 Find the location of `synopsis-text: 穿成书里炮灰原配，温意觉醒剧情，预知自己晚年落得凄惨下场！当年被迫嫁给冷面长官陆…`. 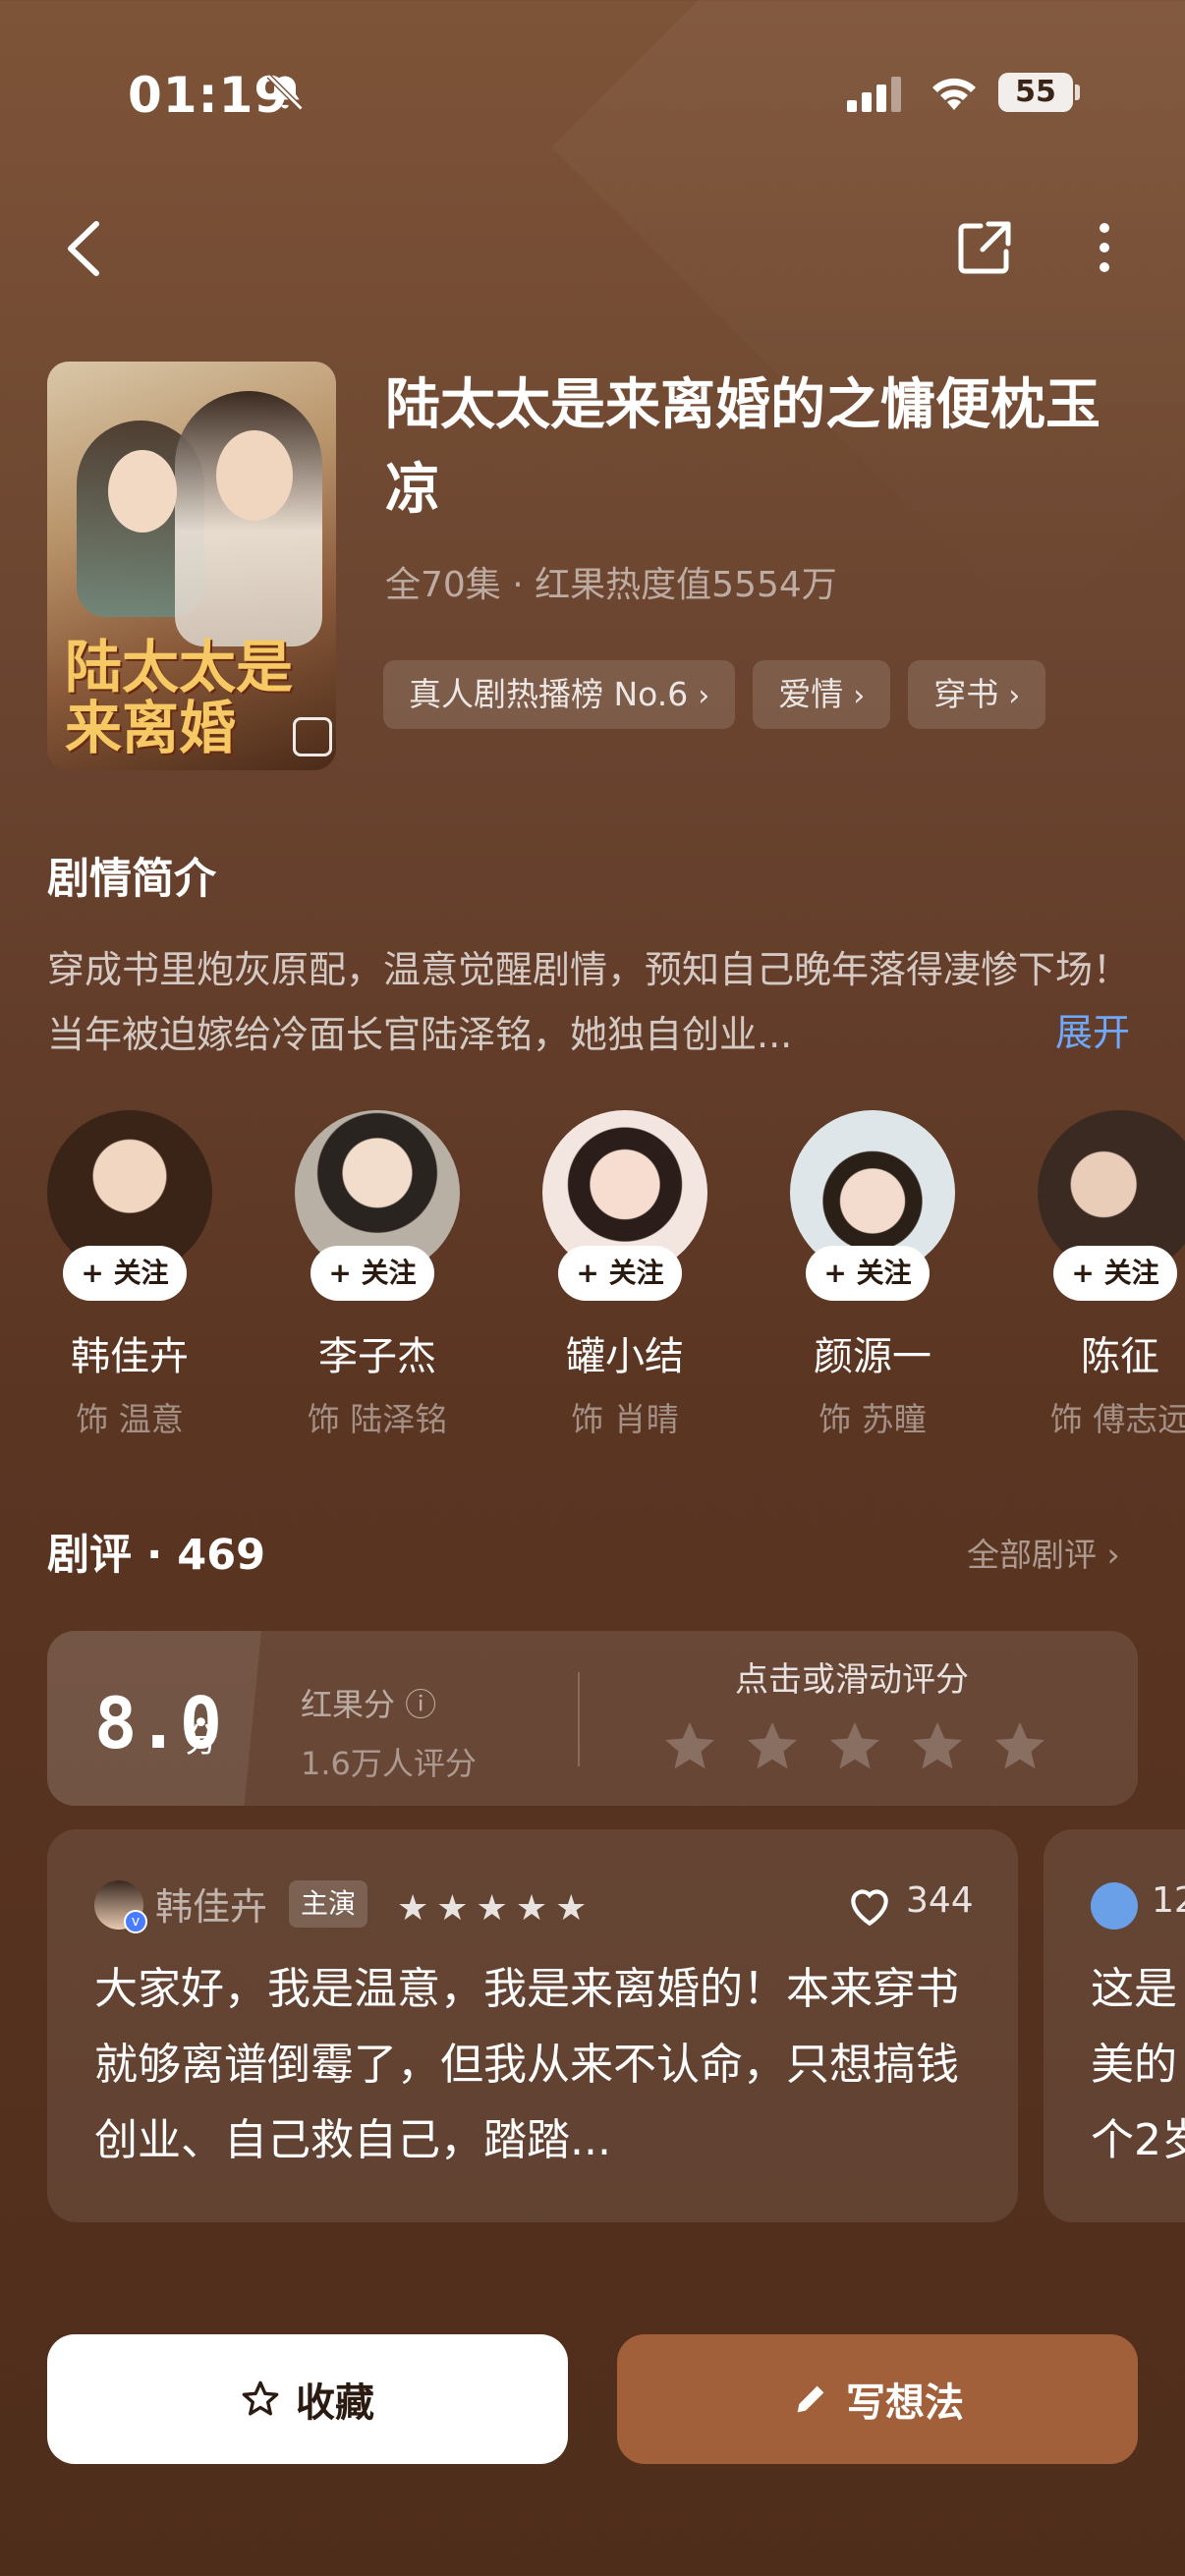

synopsis-text: 穿成书里炮灰原配，温意觉醒剧情，预知自己晚年落得凄惨下场！当年被迫嫁给冷面长官陆… is located at coordinates (589, 1002).